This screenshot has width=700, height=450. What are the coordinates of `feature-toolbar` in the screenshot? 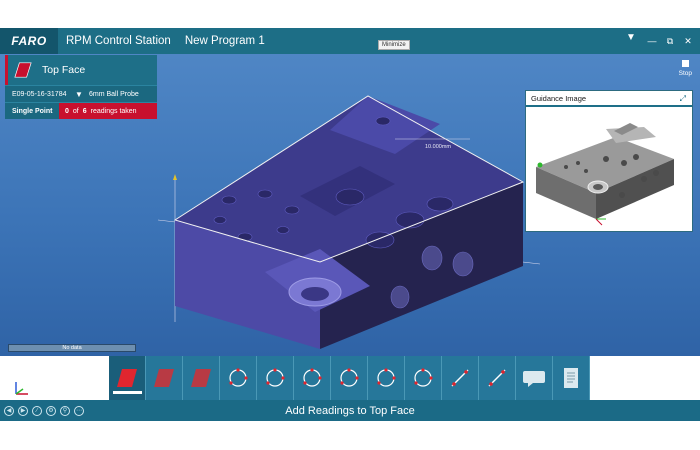 It's located at (350, 378).